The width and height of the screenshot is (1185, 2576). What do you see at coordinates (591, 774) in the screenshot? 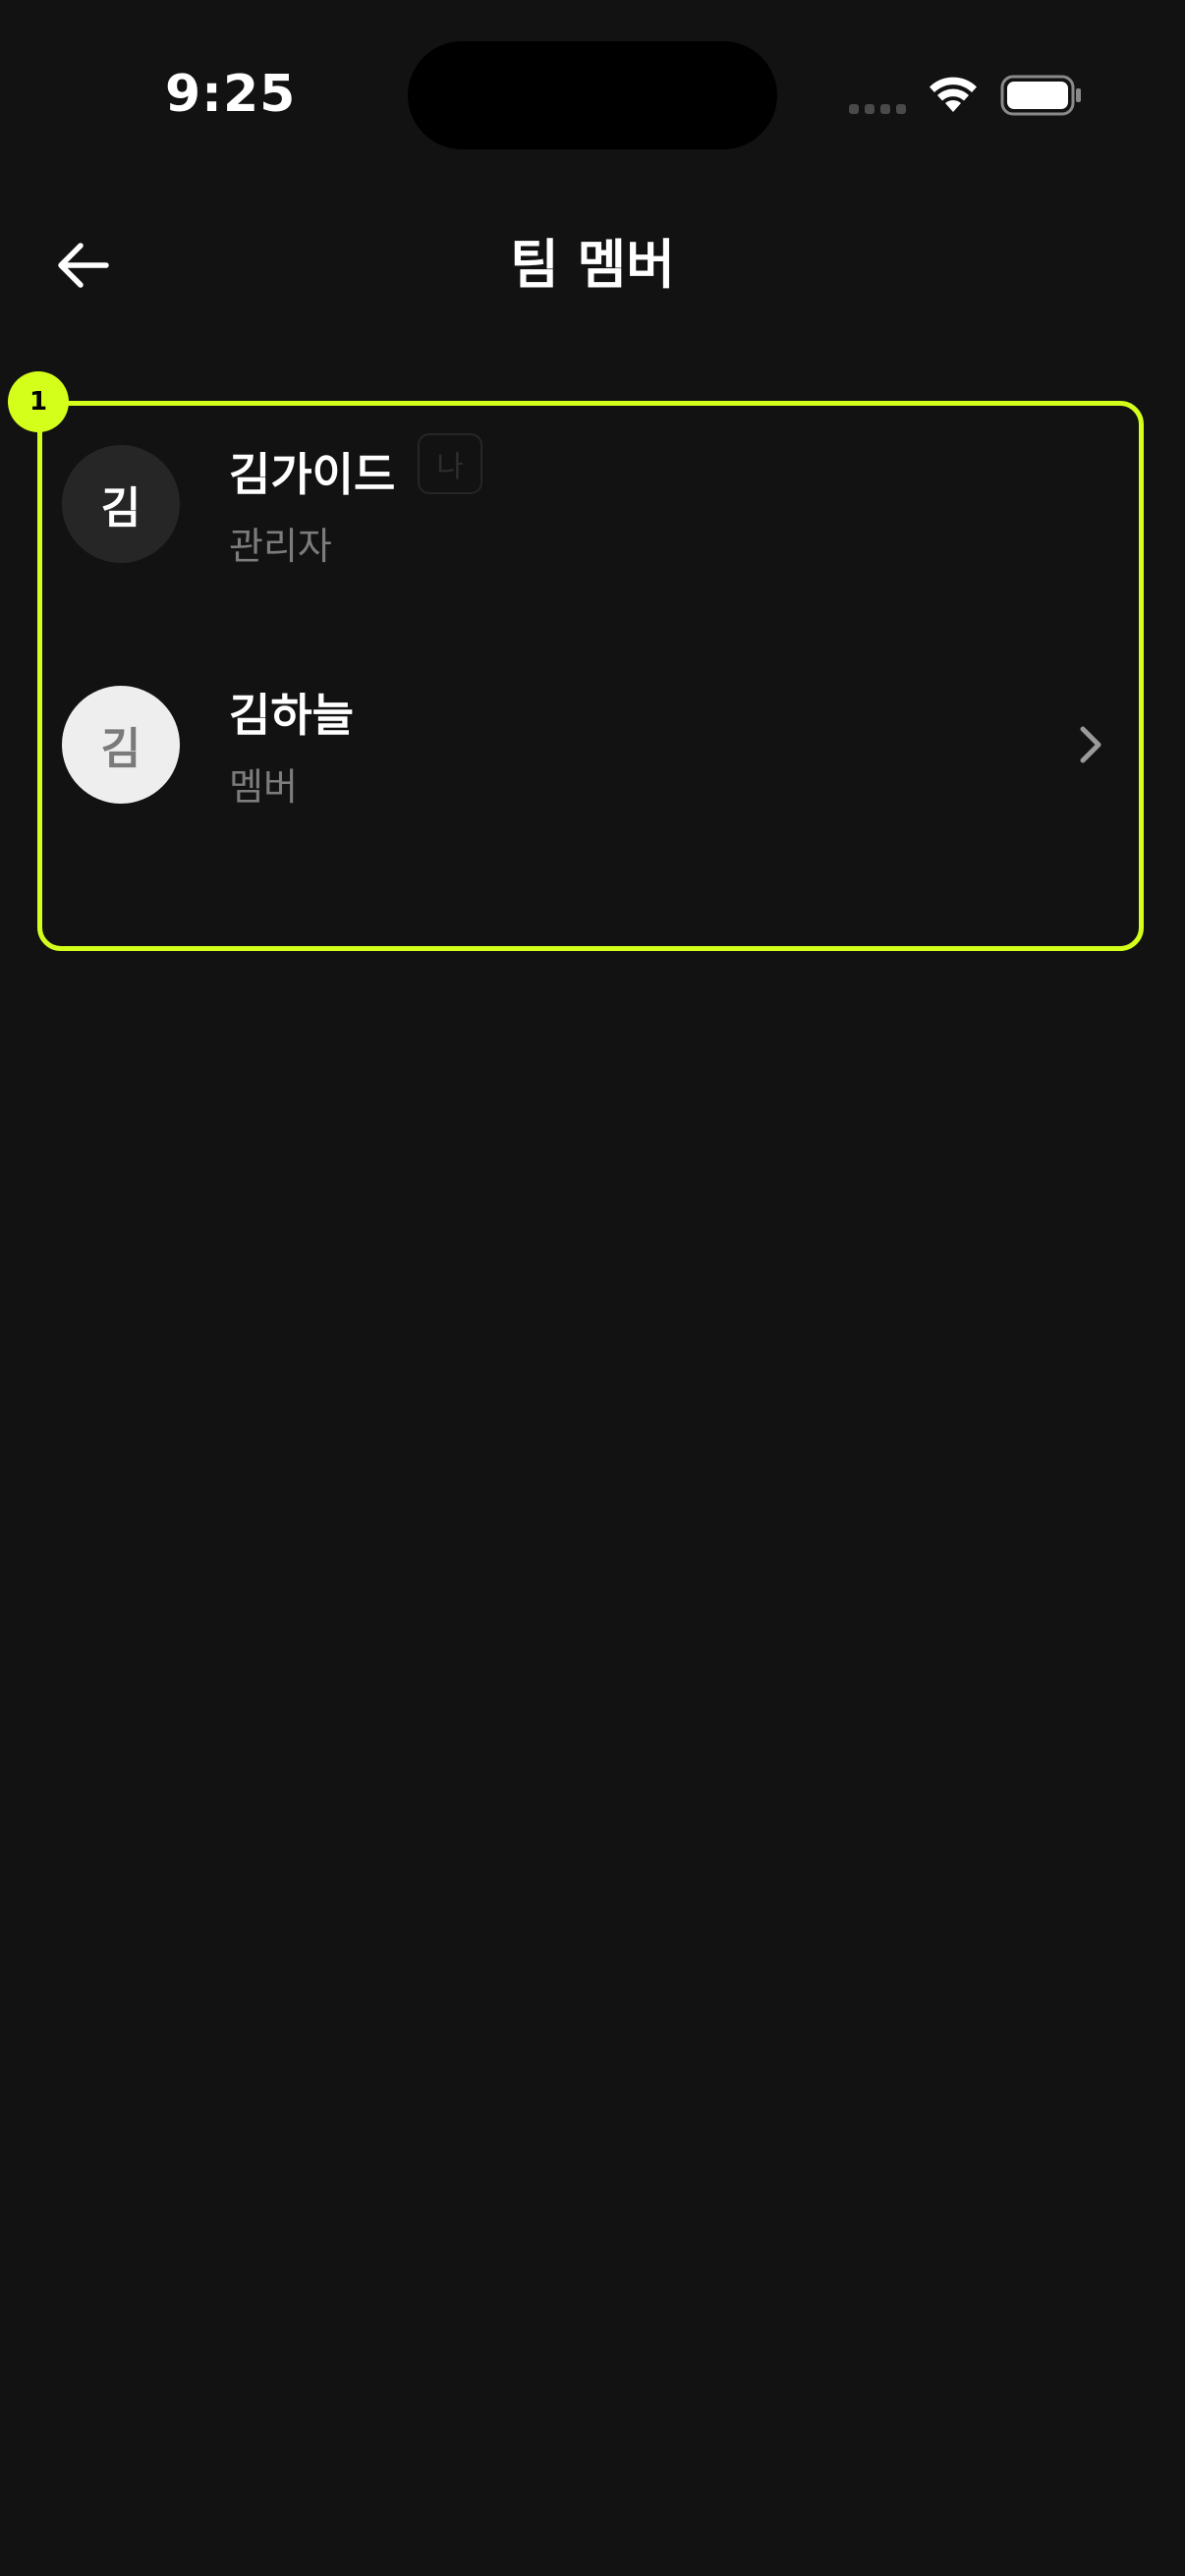
I see `member-row: 김 김하늘 멤버` at bounding box center [591, 774].